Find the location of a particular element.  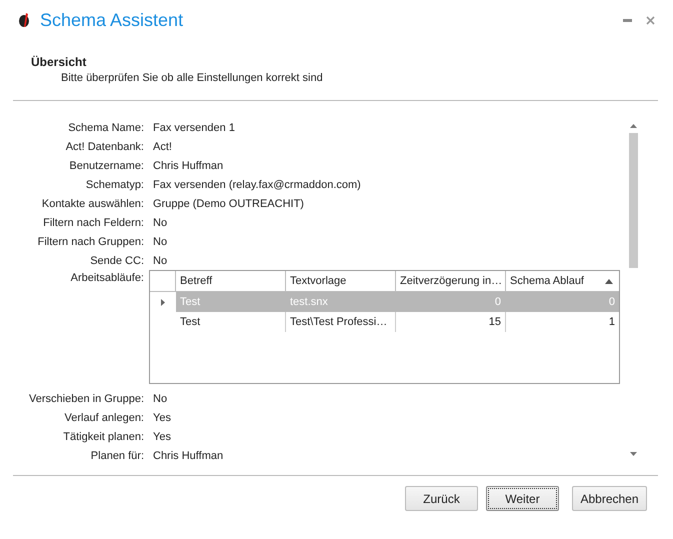

field-label: Schematyp: is located at coordinates (114, 184).